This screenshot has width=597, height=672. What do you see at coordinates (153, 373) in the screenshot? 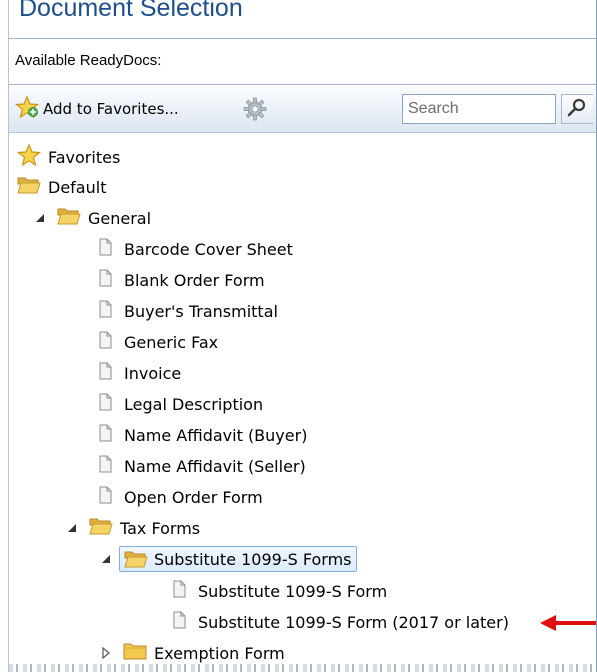
I see `tree-item-label: Invoice` at bounding box center [153, 373].